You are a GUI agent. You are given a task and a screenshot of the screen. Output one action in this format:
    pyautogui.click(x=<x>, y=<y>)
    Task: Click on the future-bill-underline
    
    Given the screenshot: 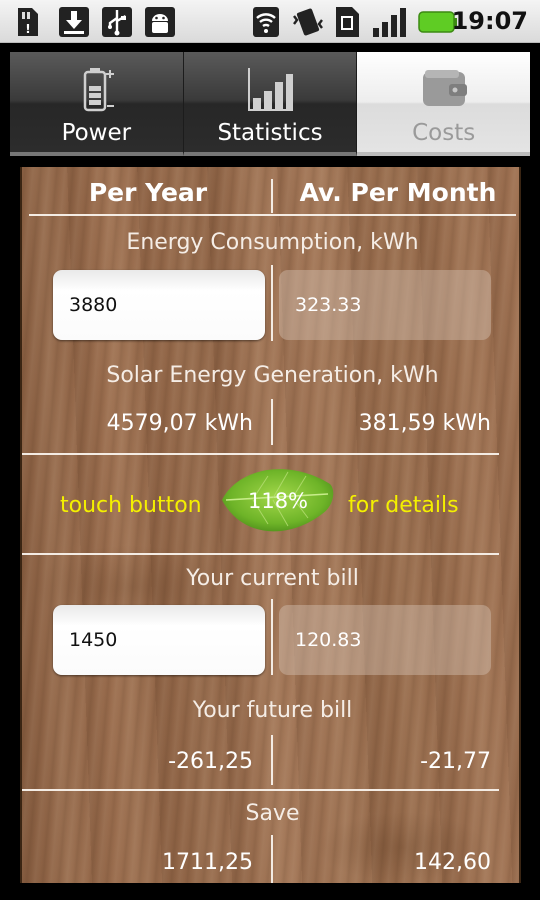 What is the action you would take?
    pyautogui.click(x=260, y=790)
    